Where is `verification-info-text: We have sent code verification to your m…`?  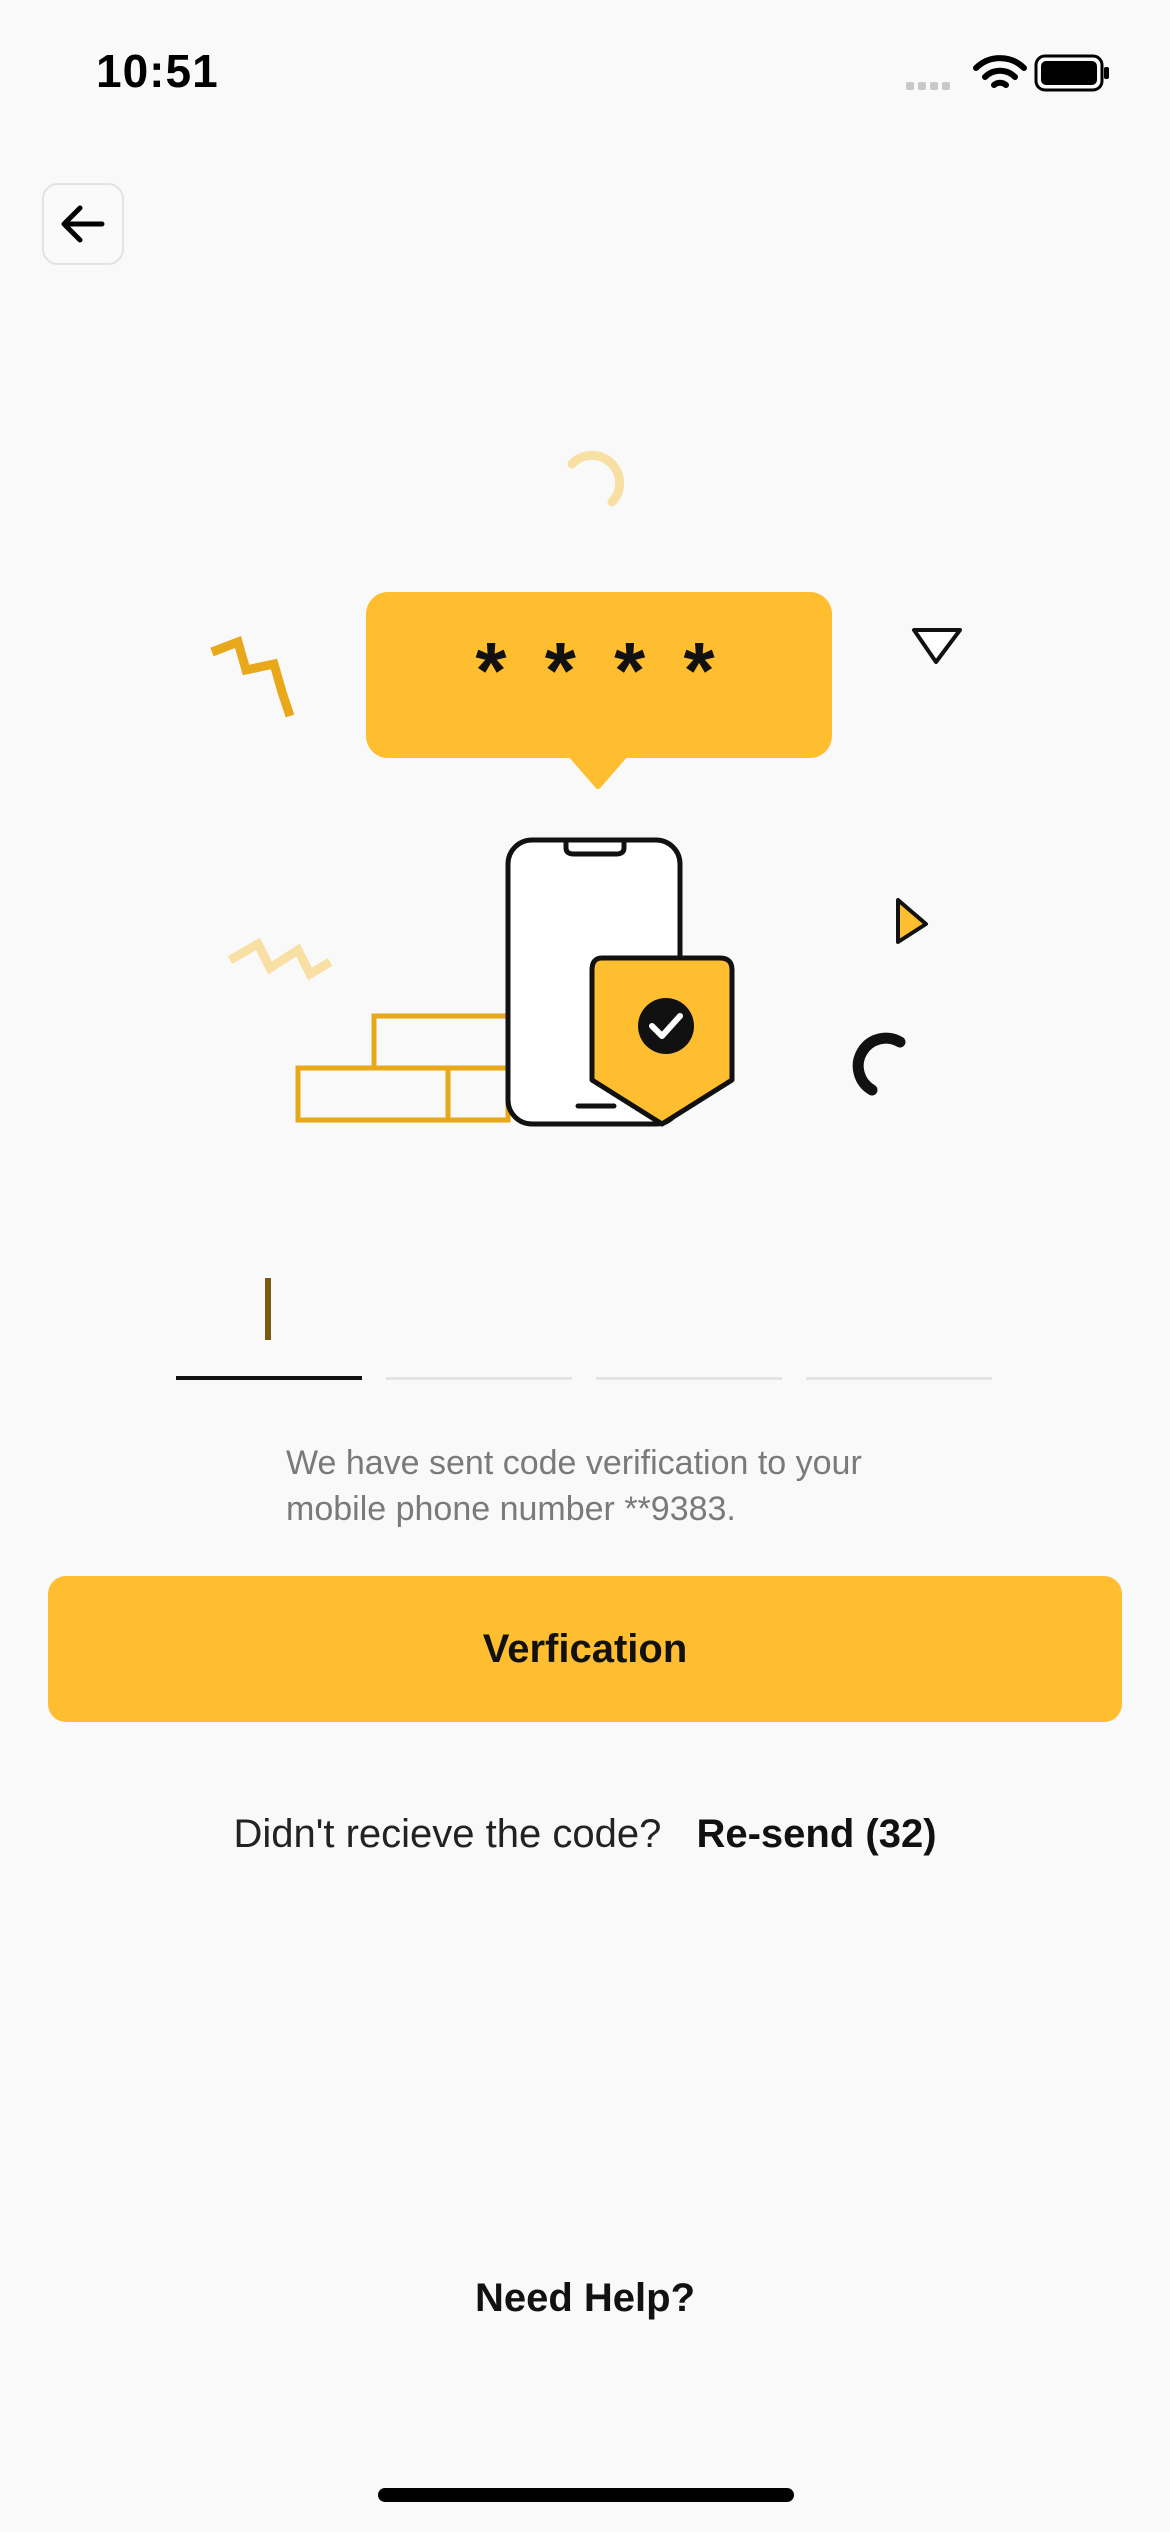 verification-info-text: We have sent code verification to your m… is located at coordinates (606, 1486).